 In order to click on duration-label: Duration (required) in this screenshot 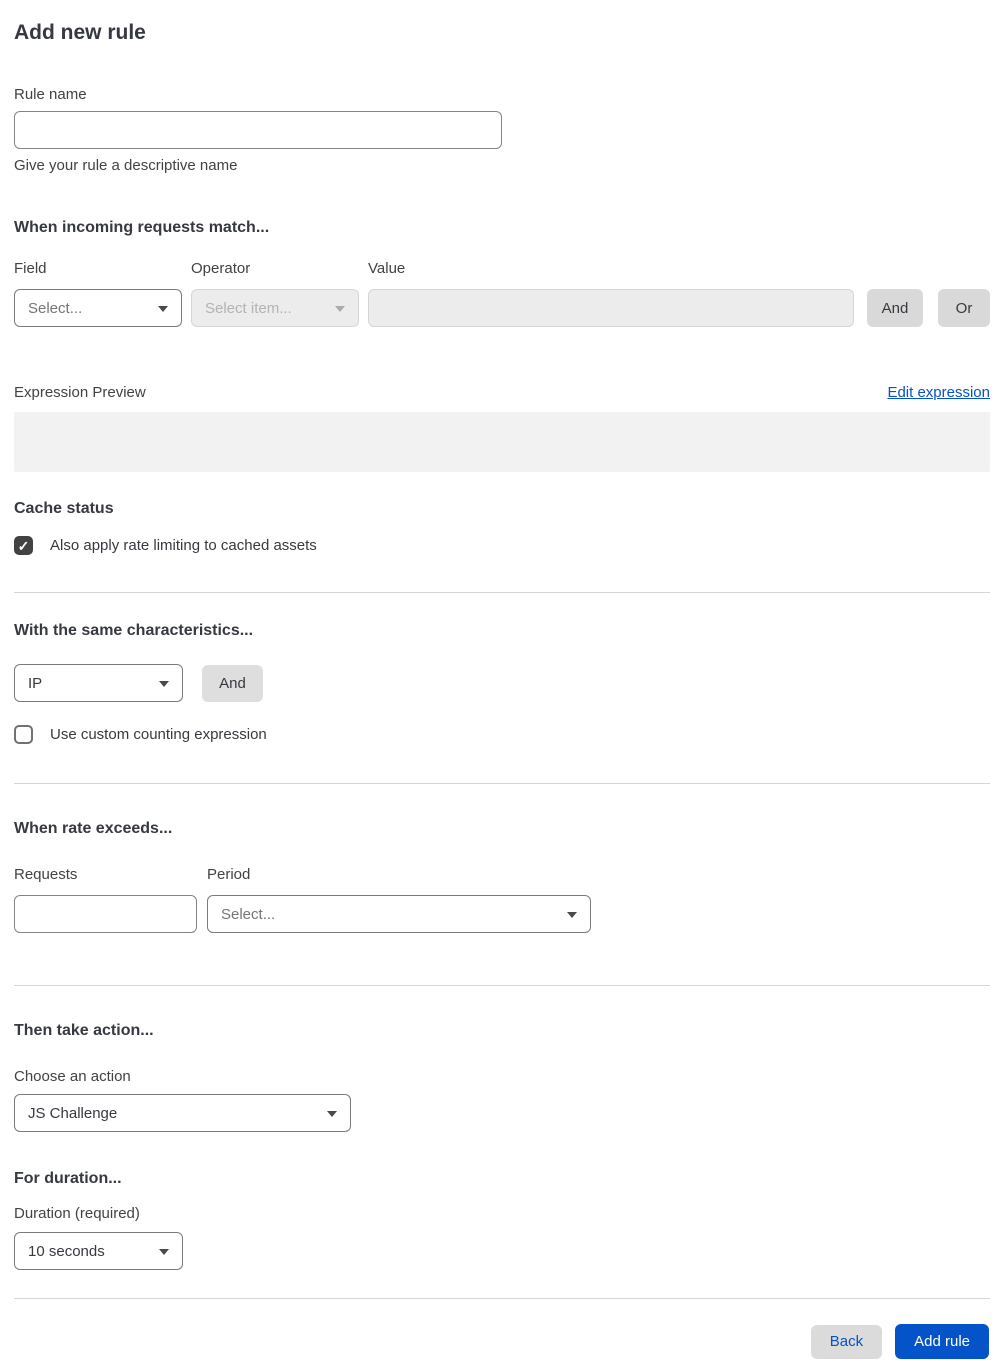, I will do `click(77, 1213)`.